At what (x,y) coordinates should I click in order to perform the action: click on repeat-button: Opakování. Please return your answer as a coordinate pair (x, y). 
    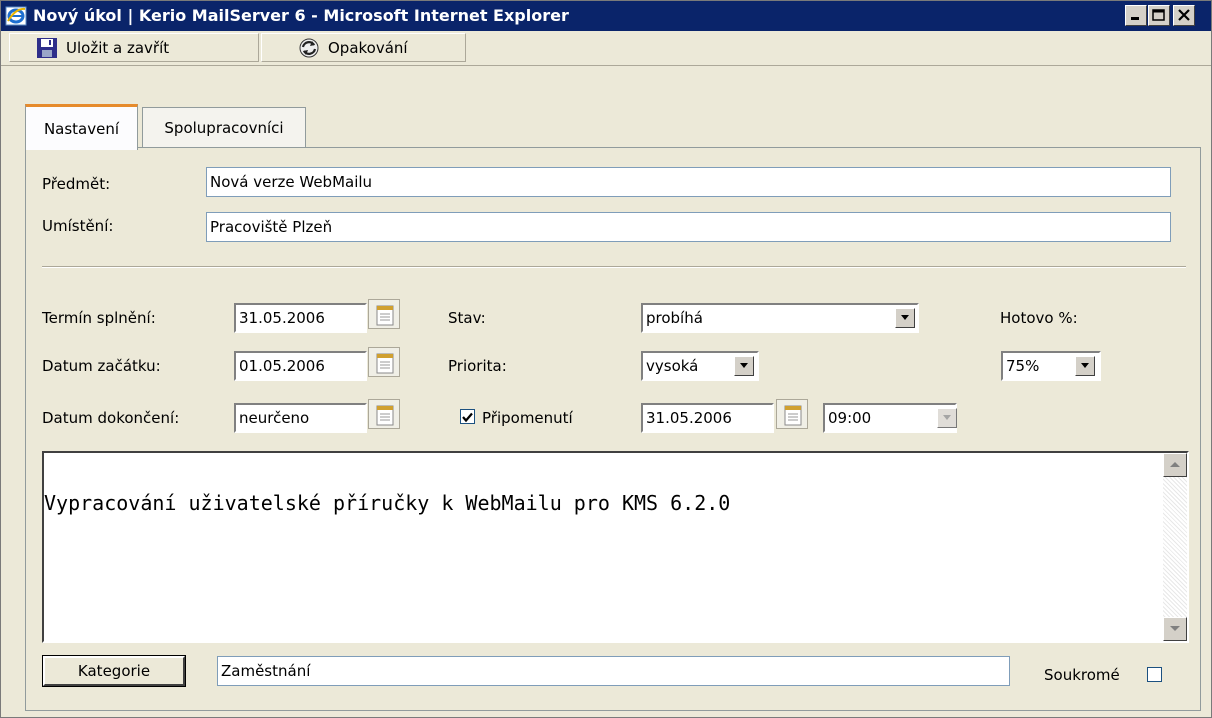
    Looking at the image, I should click on (363, 47).